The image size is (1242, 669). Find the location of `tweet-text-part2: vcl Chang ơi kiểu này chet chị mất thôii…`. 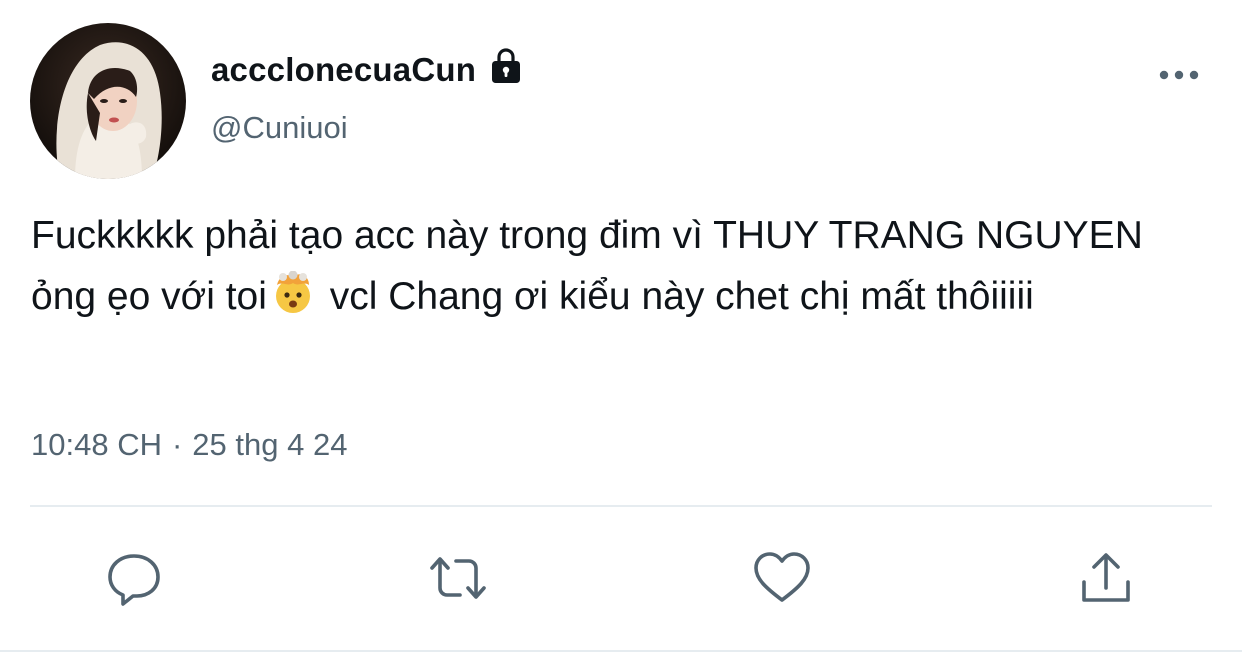

tweet-text-part2: vcl Chang ơi kiểu này chet chị mất thôii… is located at coordinates (676, 296).